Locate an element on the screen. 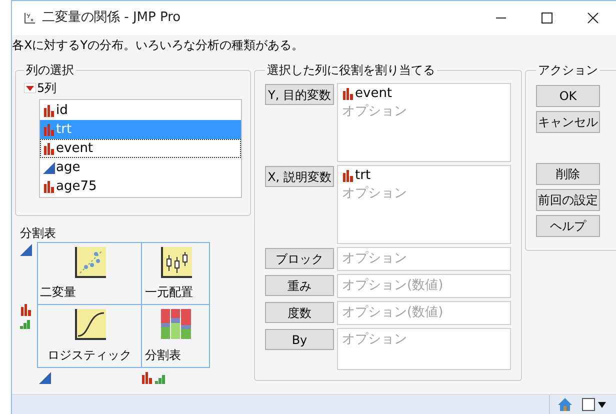  maximize-icon is located at coordinates (547, 18).